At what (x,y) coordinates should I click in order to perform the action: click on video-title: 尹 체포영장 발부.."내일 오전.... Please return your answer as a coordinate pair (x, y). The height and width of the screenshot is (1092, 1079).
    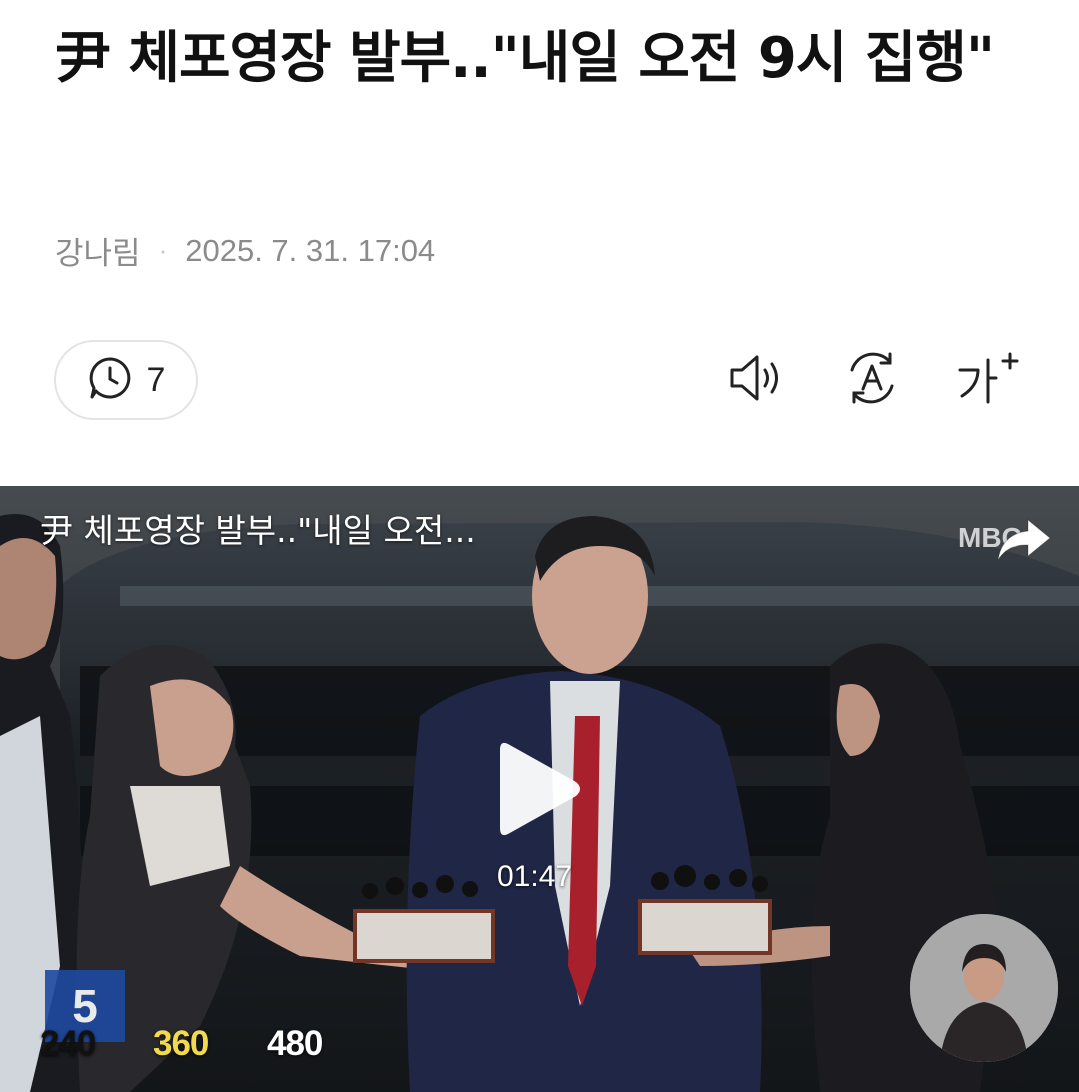
    Looking at the image, I should click on (258, 530).